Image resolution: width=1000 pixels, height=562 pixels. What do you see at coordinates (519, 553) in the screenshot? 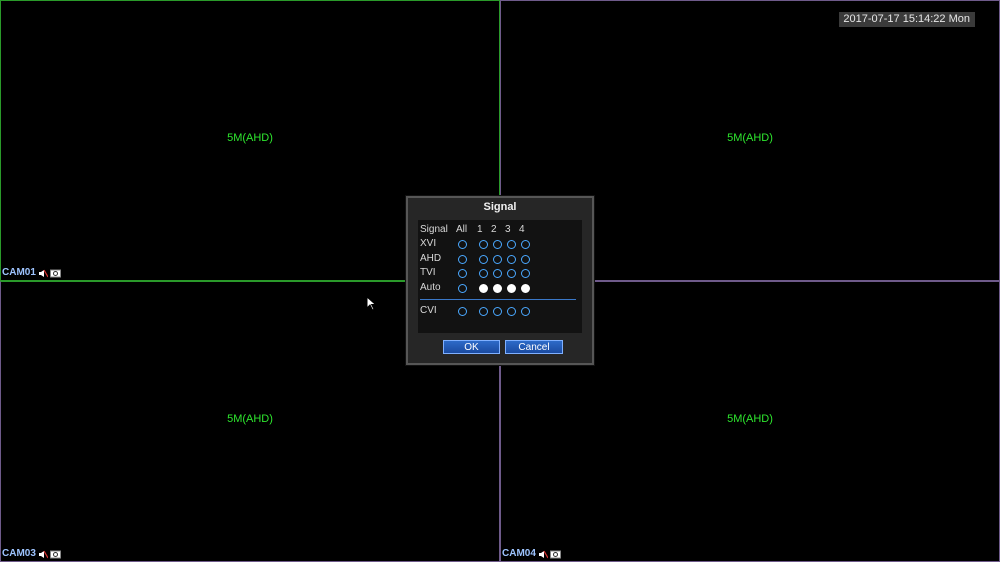
I see `camera-name: CAM04` at bounding box center [519, 553].